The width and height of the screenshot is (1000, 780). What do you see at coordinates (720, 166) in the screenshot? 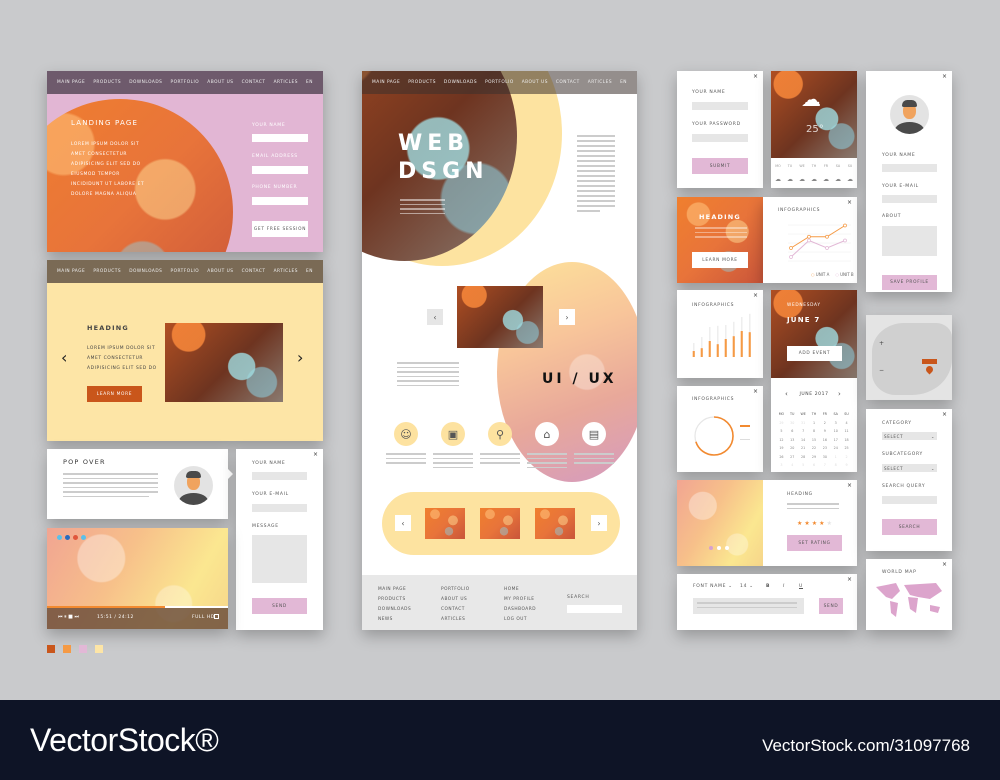
I see `submit-button: SUBMIT` at bounding box center [720, 166].